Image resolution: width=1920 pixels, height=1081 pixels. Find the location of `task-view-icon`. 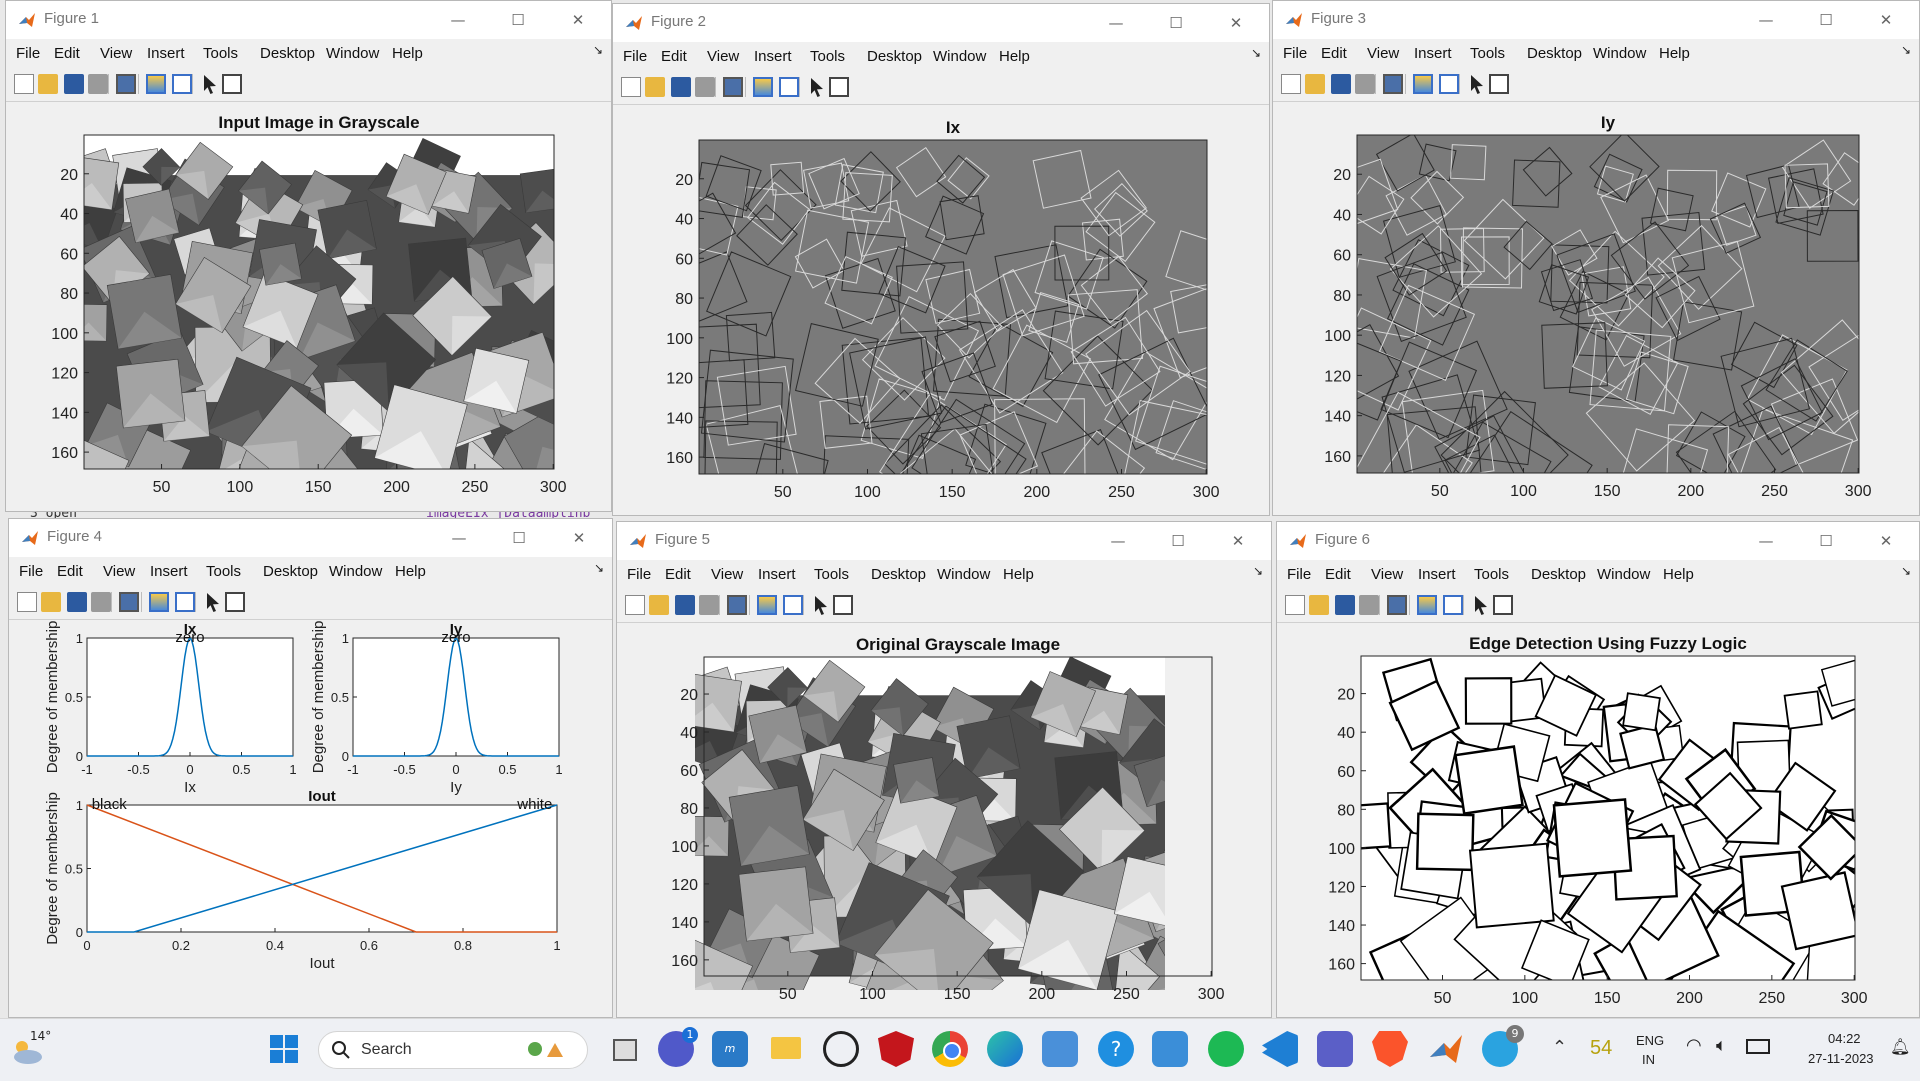

task-view-icon is located at coordinates (623, 1049).